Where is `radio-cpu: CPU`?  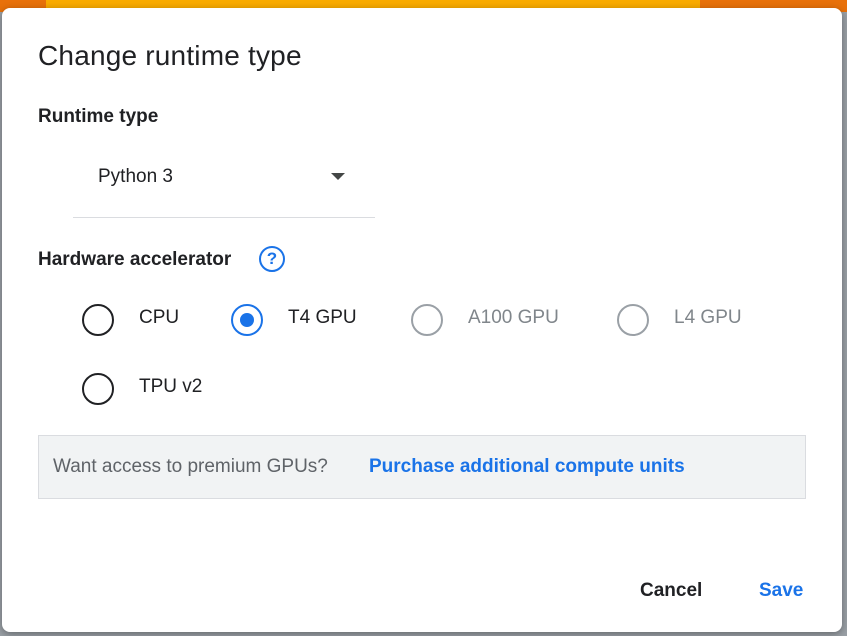 radio-cpu: CPU is located at coordinates (147, 322).